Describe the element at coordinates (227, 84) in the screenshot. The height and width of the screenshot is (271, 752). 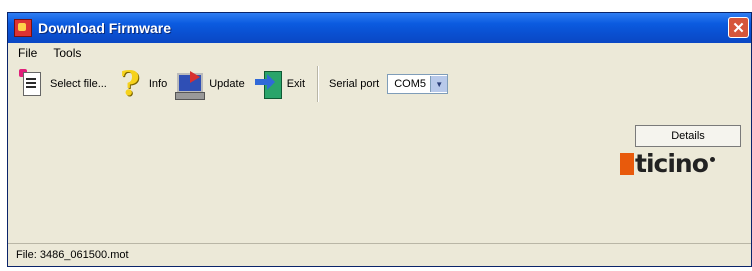
I see `update-label: Update` at that location.